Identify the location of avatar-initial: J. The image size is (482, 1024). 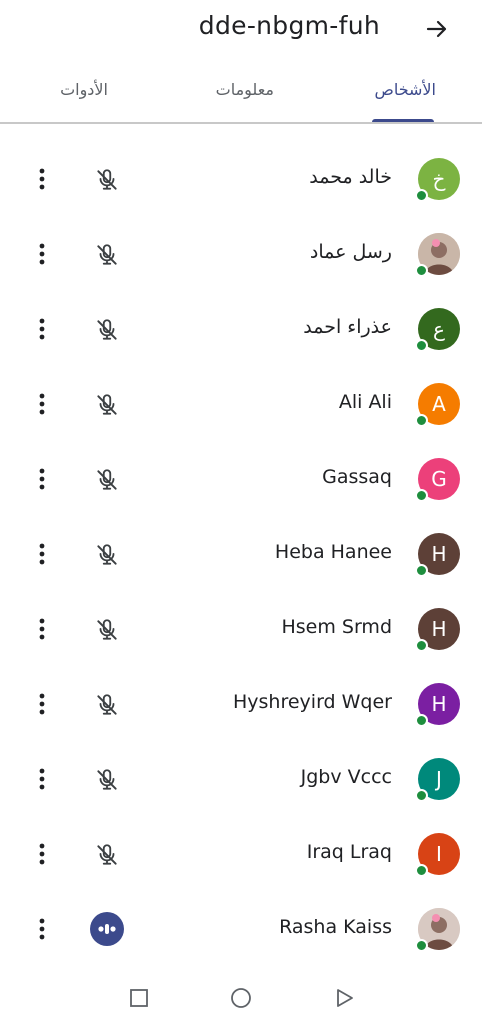
(439, 779).